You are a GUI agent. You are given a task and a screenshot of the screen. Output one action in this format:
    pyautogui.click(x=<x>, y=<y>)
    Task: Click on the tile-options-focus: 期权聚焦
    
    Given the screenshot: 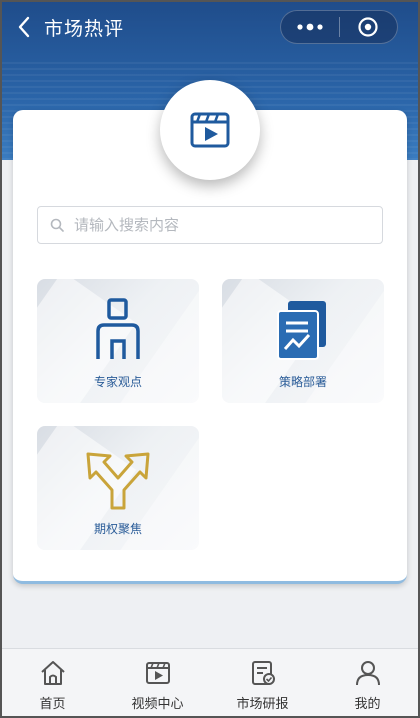 What is the action you would take?
    pyautogui.click(x=118, y=488)
    